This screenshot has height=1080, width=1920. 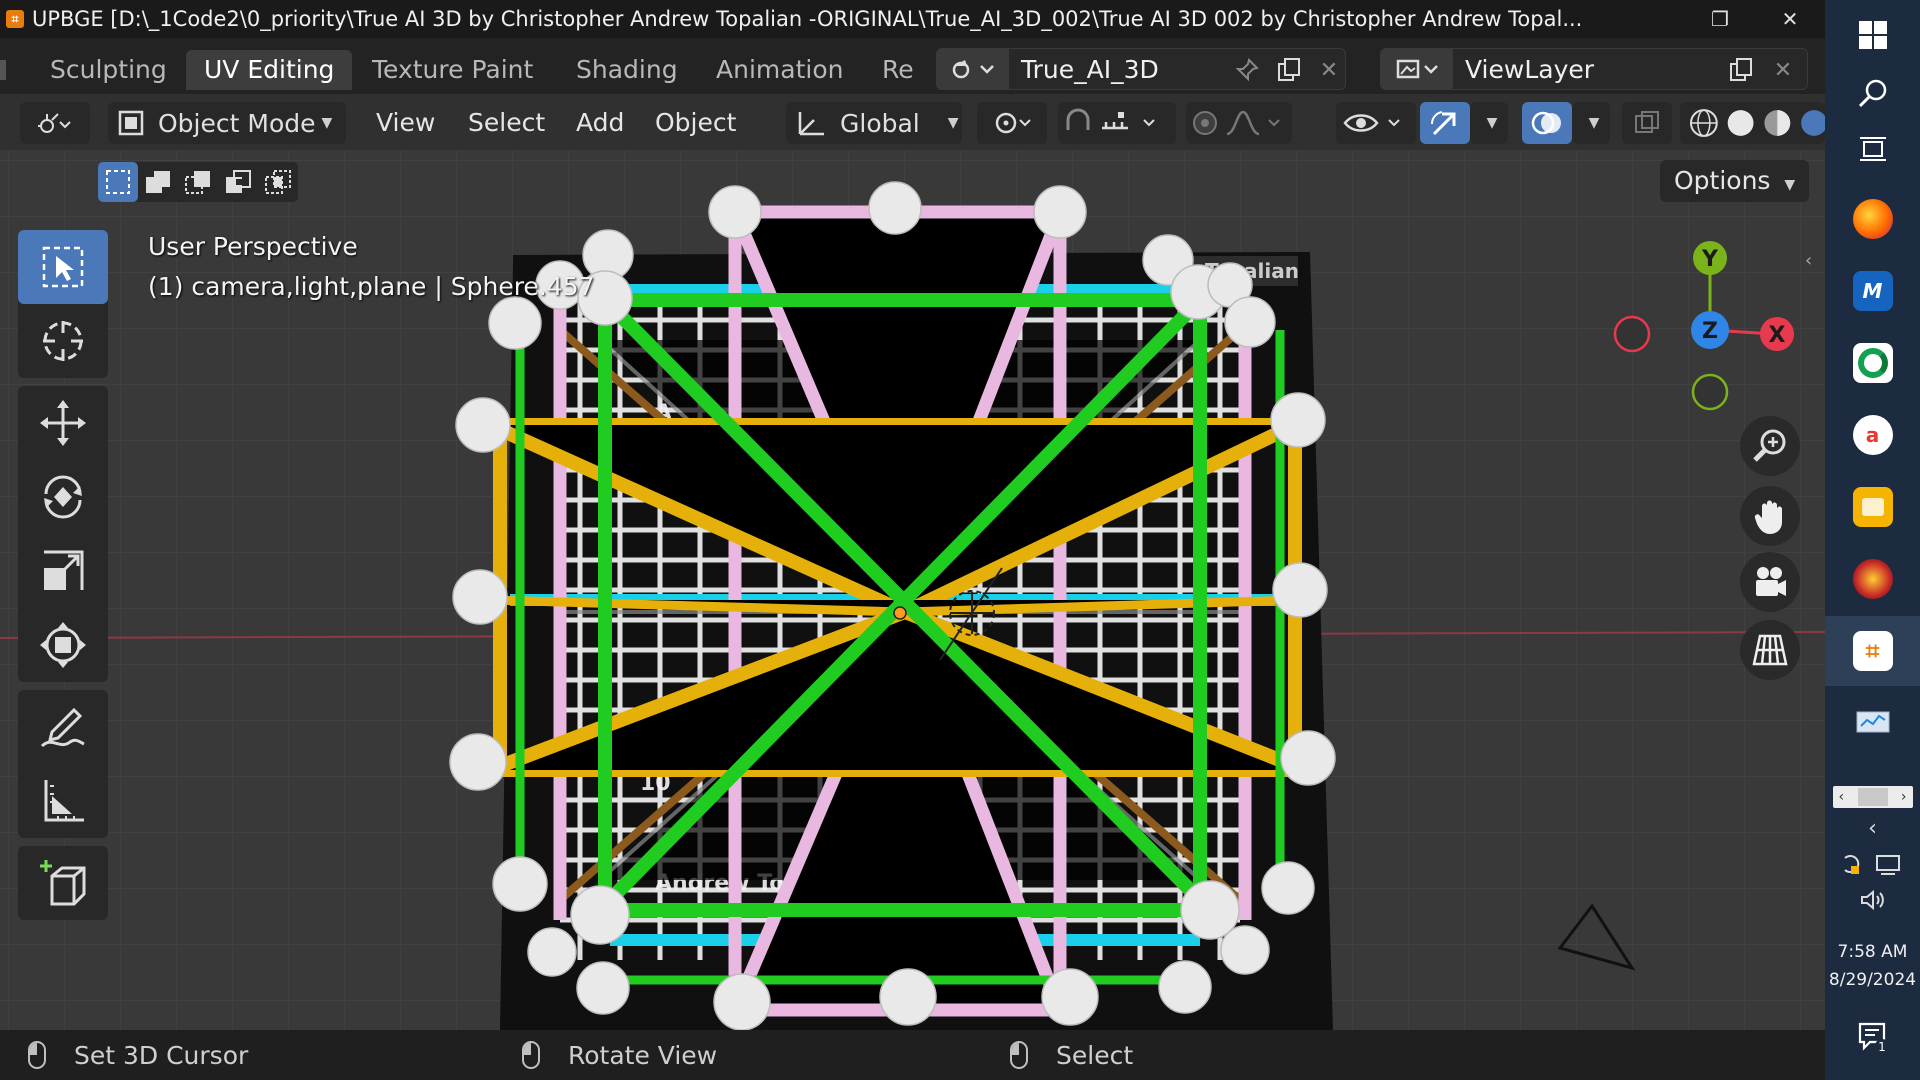 What do you see at coordinates (1741, 70) in the screenshot?
I see `new-view-layer-icon` at bounding box center [1741, 70].